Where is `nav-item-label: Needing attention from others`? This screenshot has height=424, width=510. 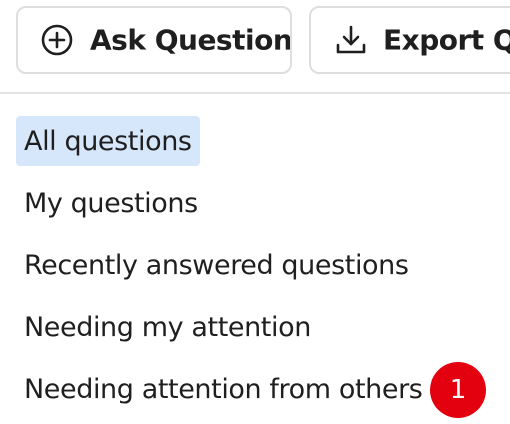 nav-item-label: Needing attention from others is located at coordinates (223, 389).